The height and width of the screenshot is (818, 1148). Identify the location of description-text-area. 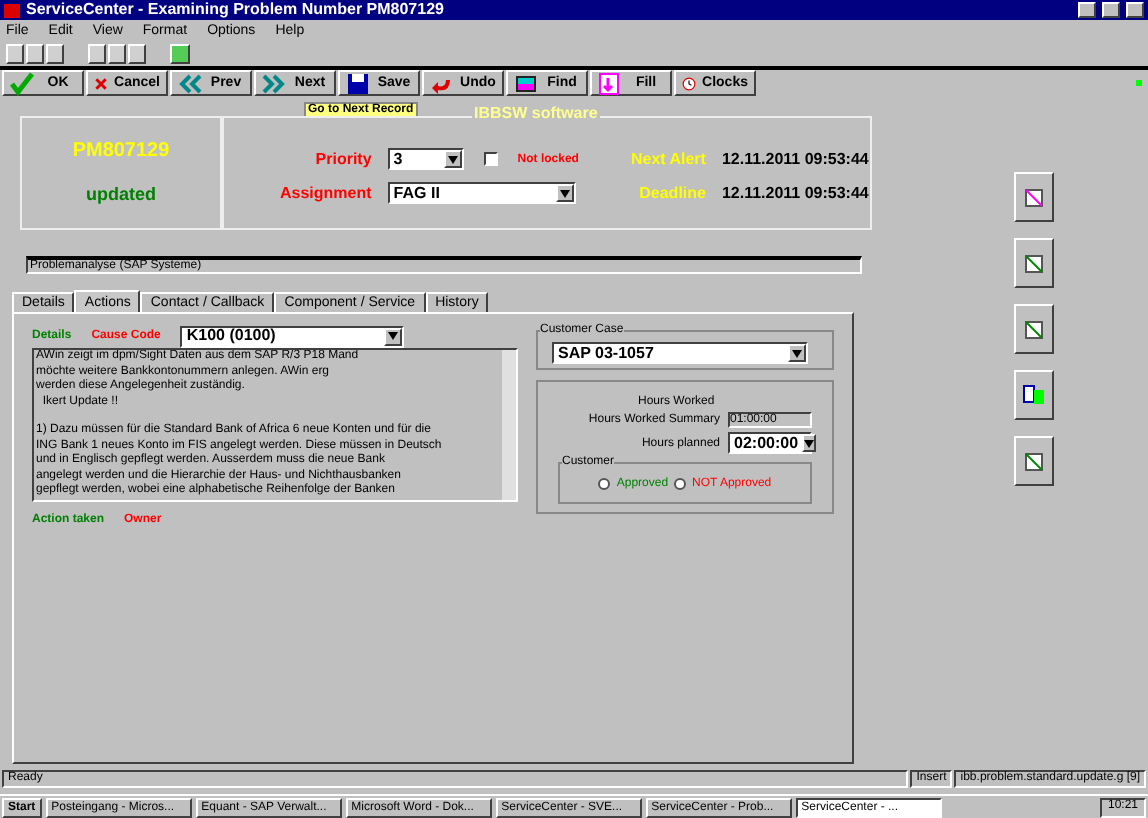
(275, 425).